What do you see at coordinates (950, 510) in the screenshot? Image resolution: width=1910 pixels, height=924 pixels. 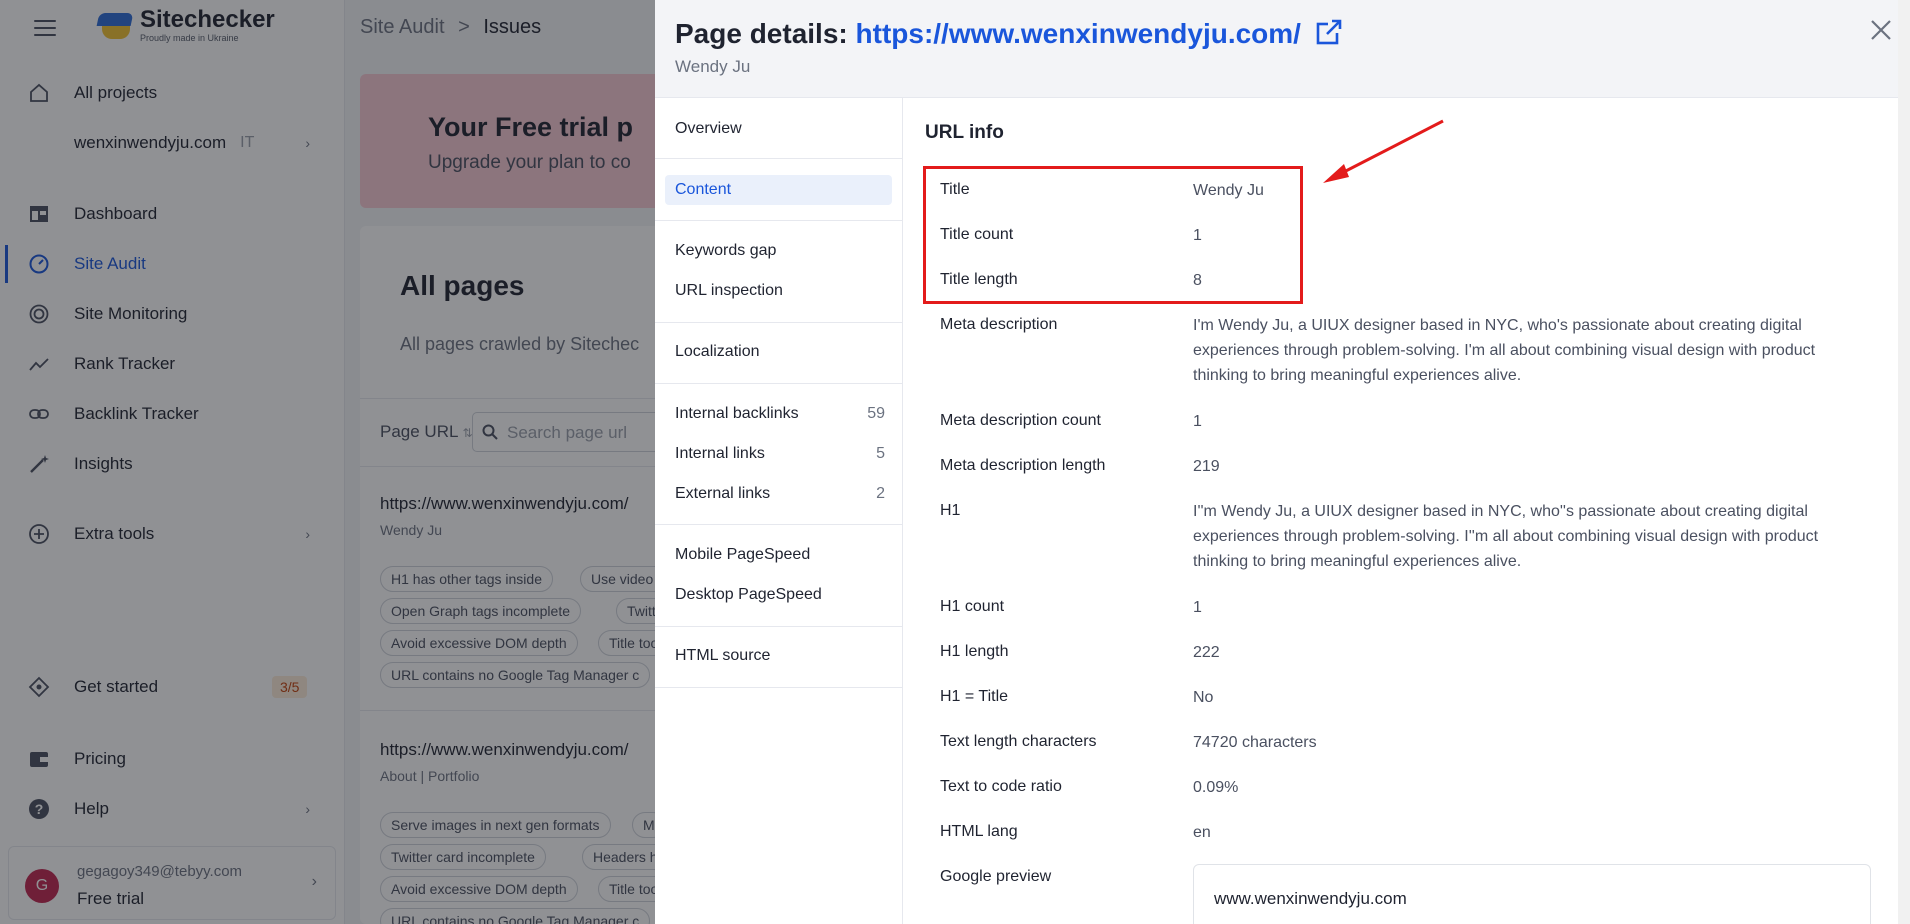 I see `row-label: H1` at bounding box center [950, 510].